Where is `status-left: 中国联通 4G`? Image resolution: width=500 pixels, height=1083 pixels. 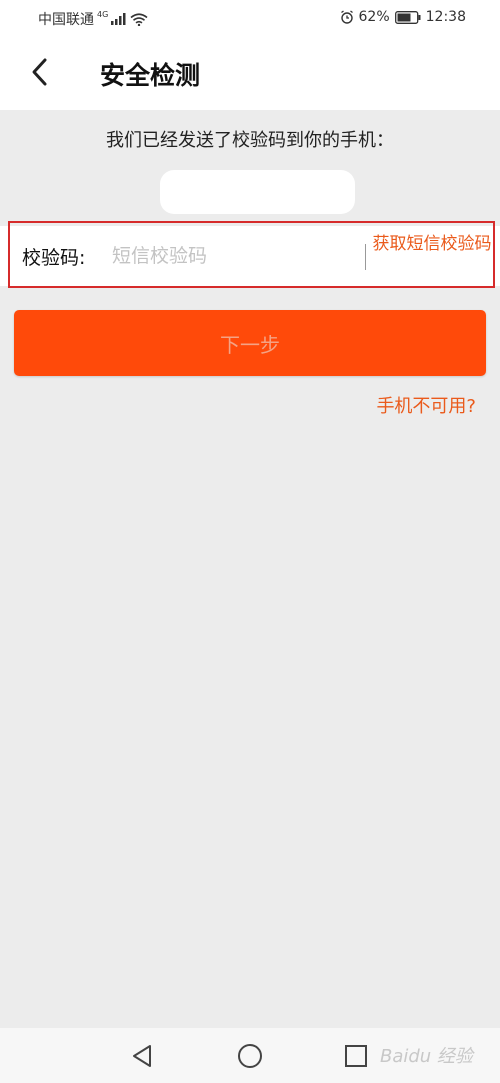 status-left: 中国联通 4G is located at coordinates (93, 19).